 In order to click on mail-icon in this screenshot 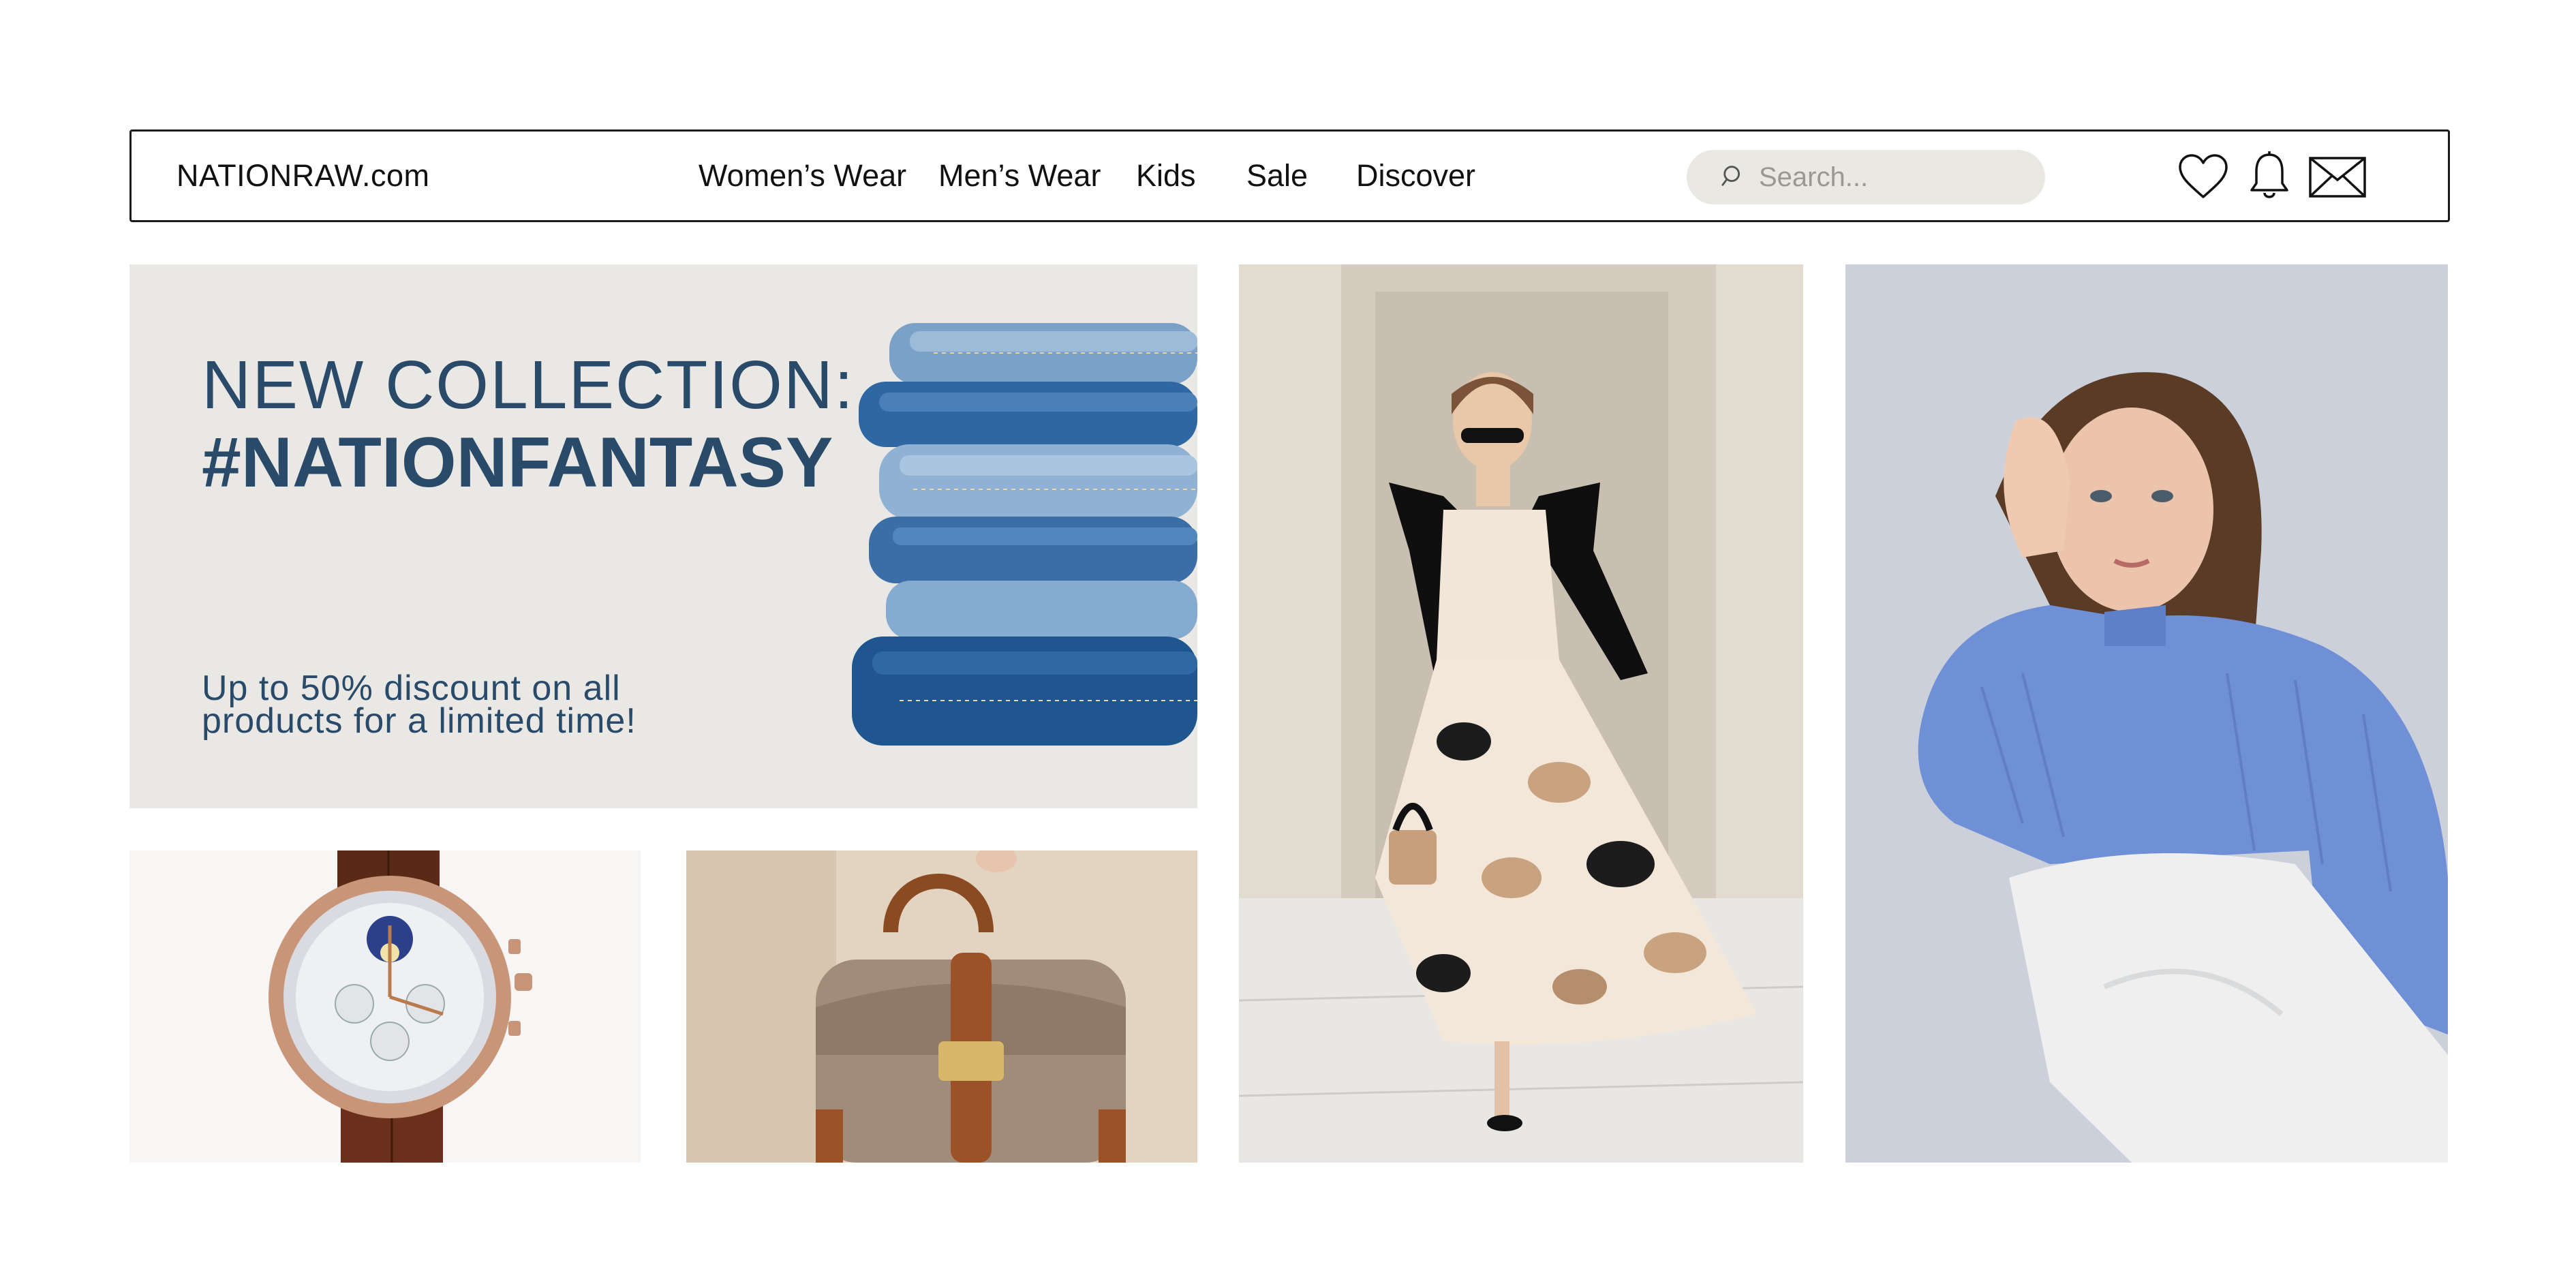, I will do `click(2337, 177)`.